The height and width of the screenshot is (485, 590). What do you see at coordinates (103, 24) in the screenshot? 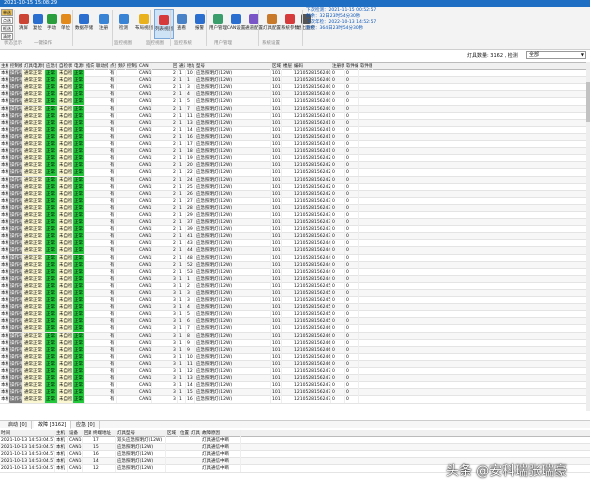
I see `register-button: 注册` at bounding box center [103, 24].